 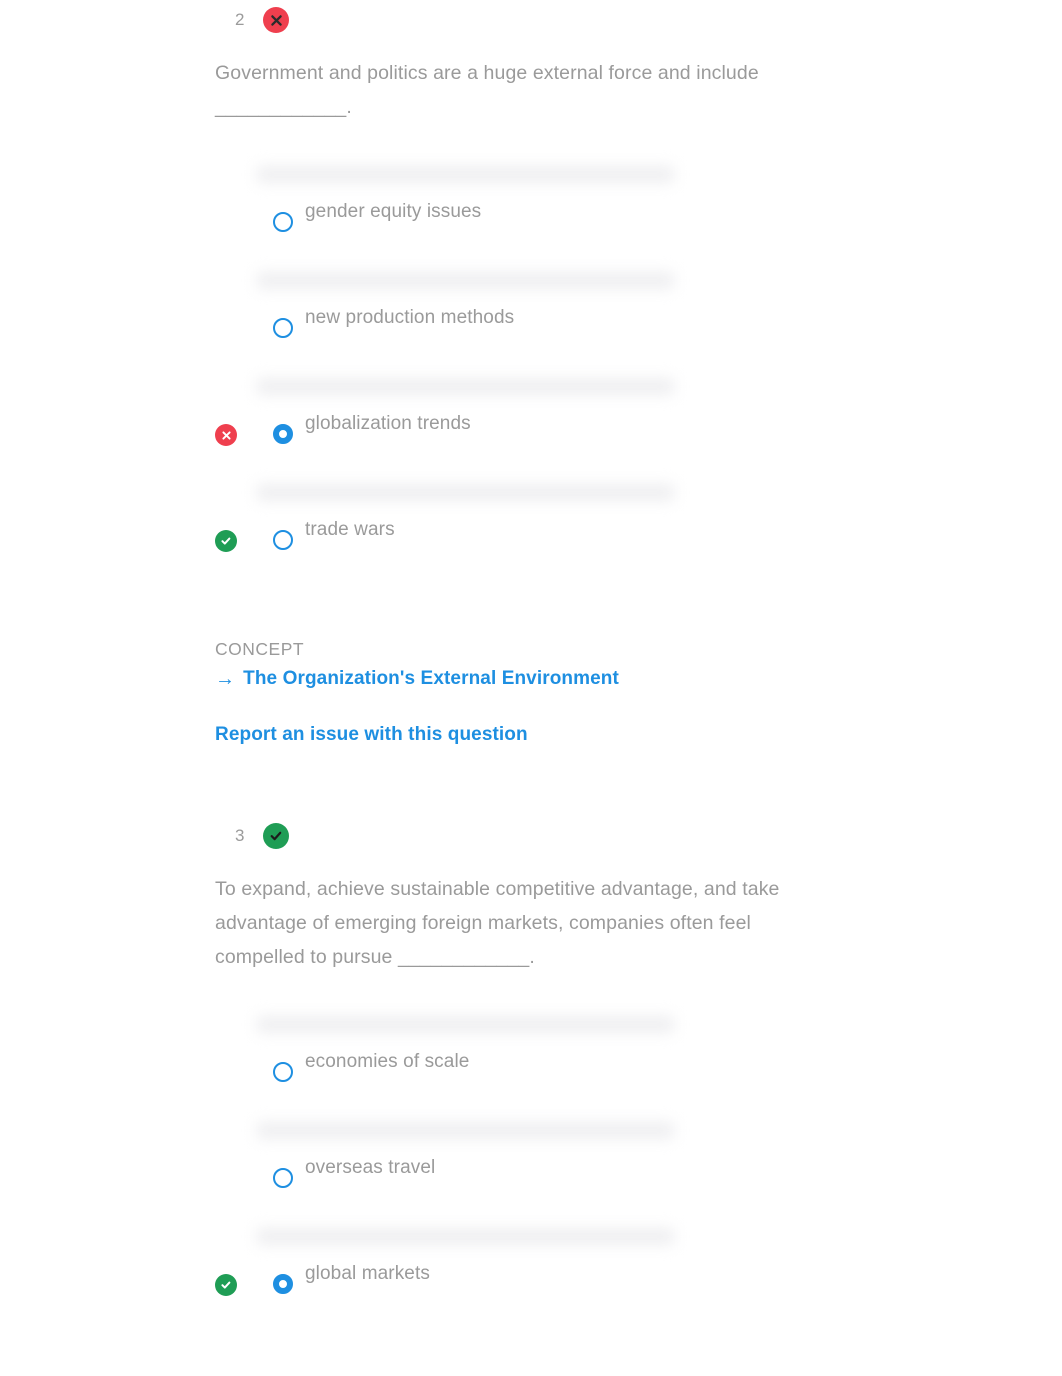 I want to click on question-header: 3, so click(x=618, y=836).